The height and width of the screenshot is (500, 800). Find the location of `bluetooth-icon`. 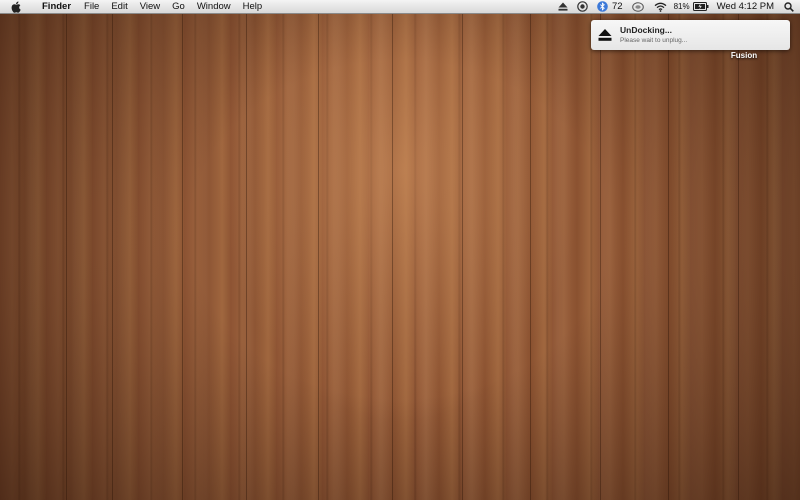

bluetooth-icon is located at coordinates (602, 7).